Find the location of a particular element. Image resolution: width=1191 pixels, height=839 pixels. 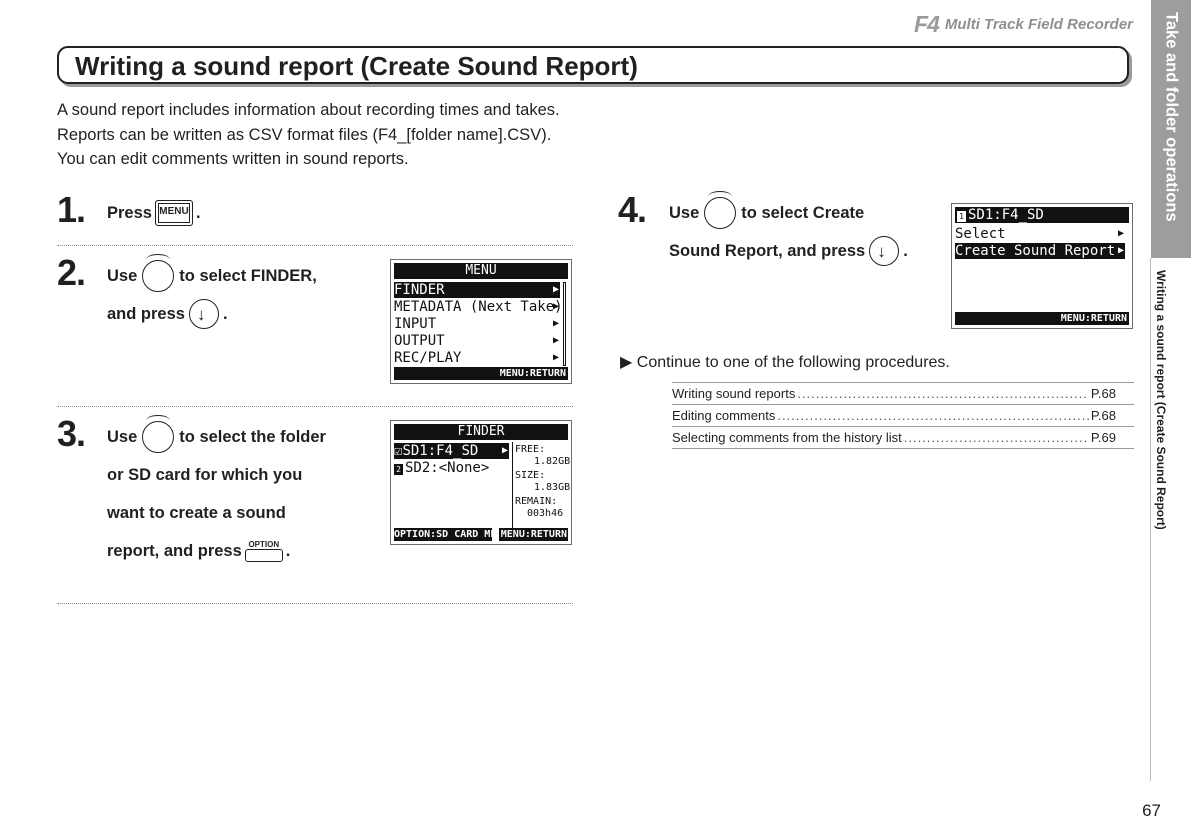

brand-header: F4 Multi Track Field Recorder is located at coordinates (1023, 24).